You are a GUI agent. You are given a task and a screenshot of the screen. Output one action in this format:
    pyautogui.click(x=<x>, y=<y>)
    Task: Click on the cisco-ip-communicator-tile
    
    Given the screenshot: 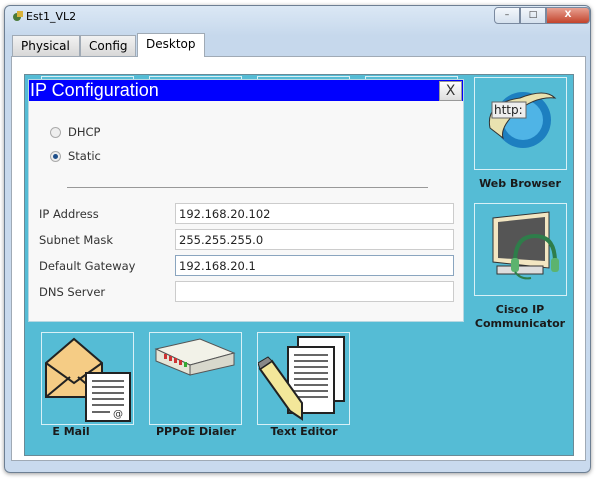 What is the action you would take?
    pyautogui.click(x=520, y=249)
    